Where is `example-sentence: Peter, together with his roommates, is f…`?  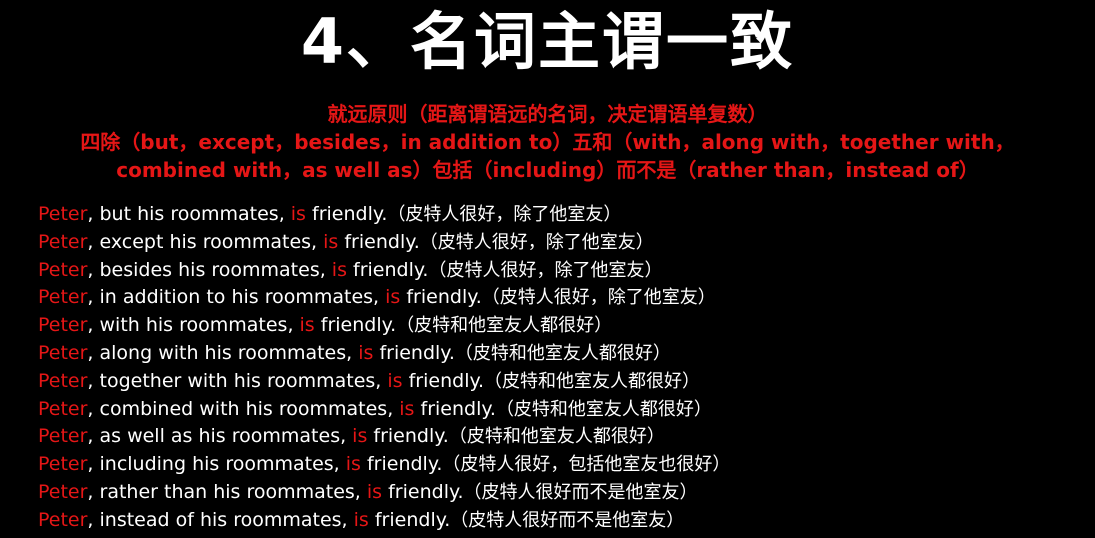
example-sentence: Peter, together with his roommates, is f… is located at coordinates (558, 382).